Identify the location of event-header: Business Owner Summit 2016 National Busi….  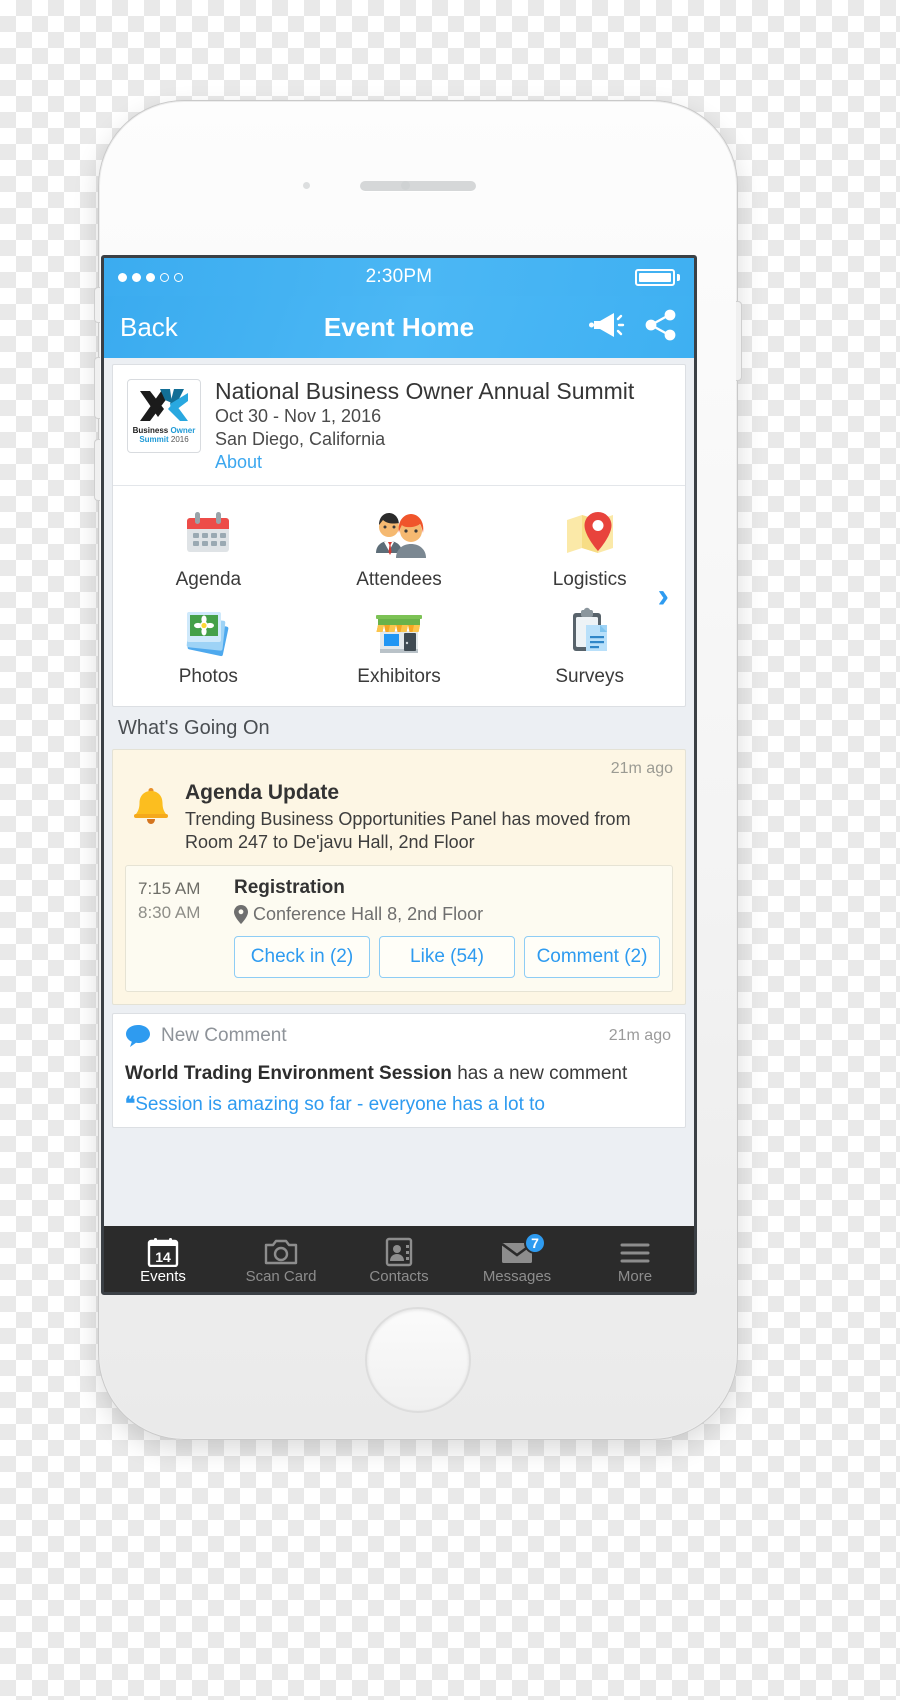
(399, 425).